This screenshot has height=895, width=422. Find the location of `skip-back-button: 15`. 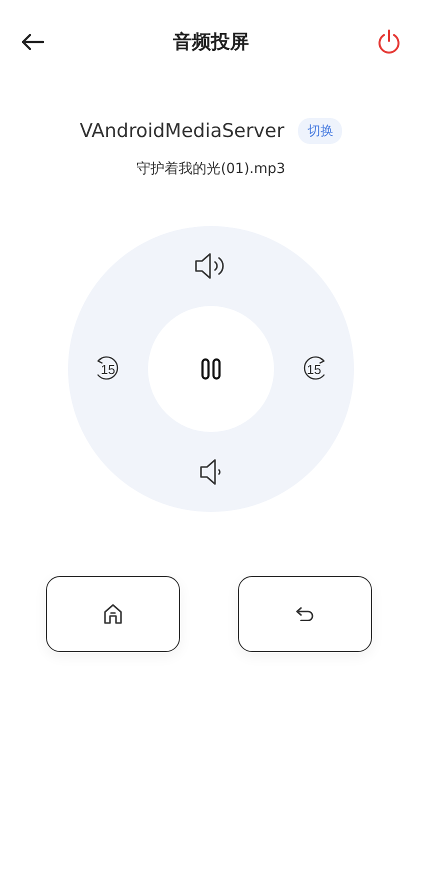

skip-back-button: 15 is located at coordinates (108, 369).